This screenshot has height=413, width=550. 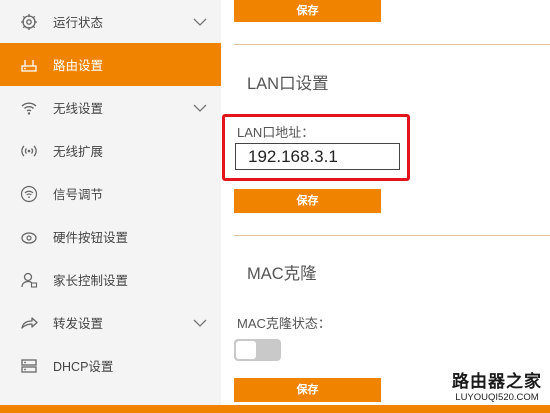 I want to click on watermark-sub-text: LUYOUQI520.COM, so click(x=497, y=397).